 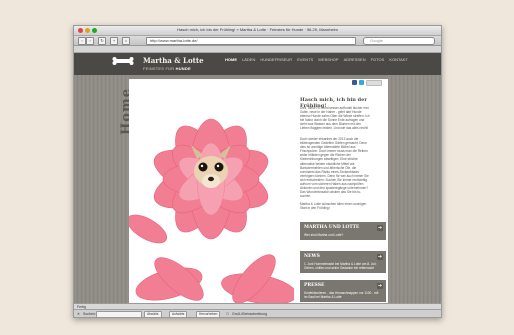 What do you see at coordinates (314, 285) in the screenshot?
I see `card-title: PRESSE` at bounding box center [314, 285].